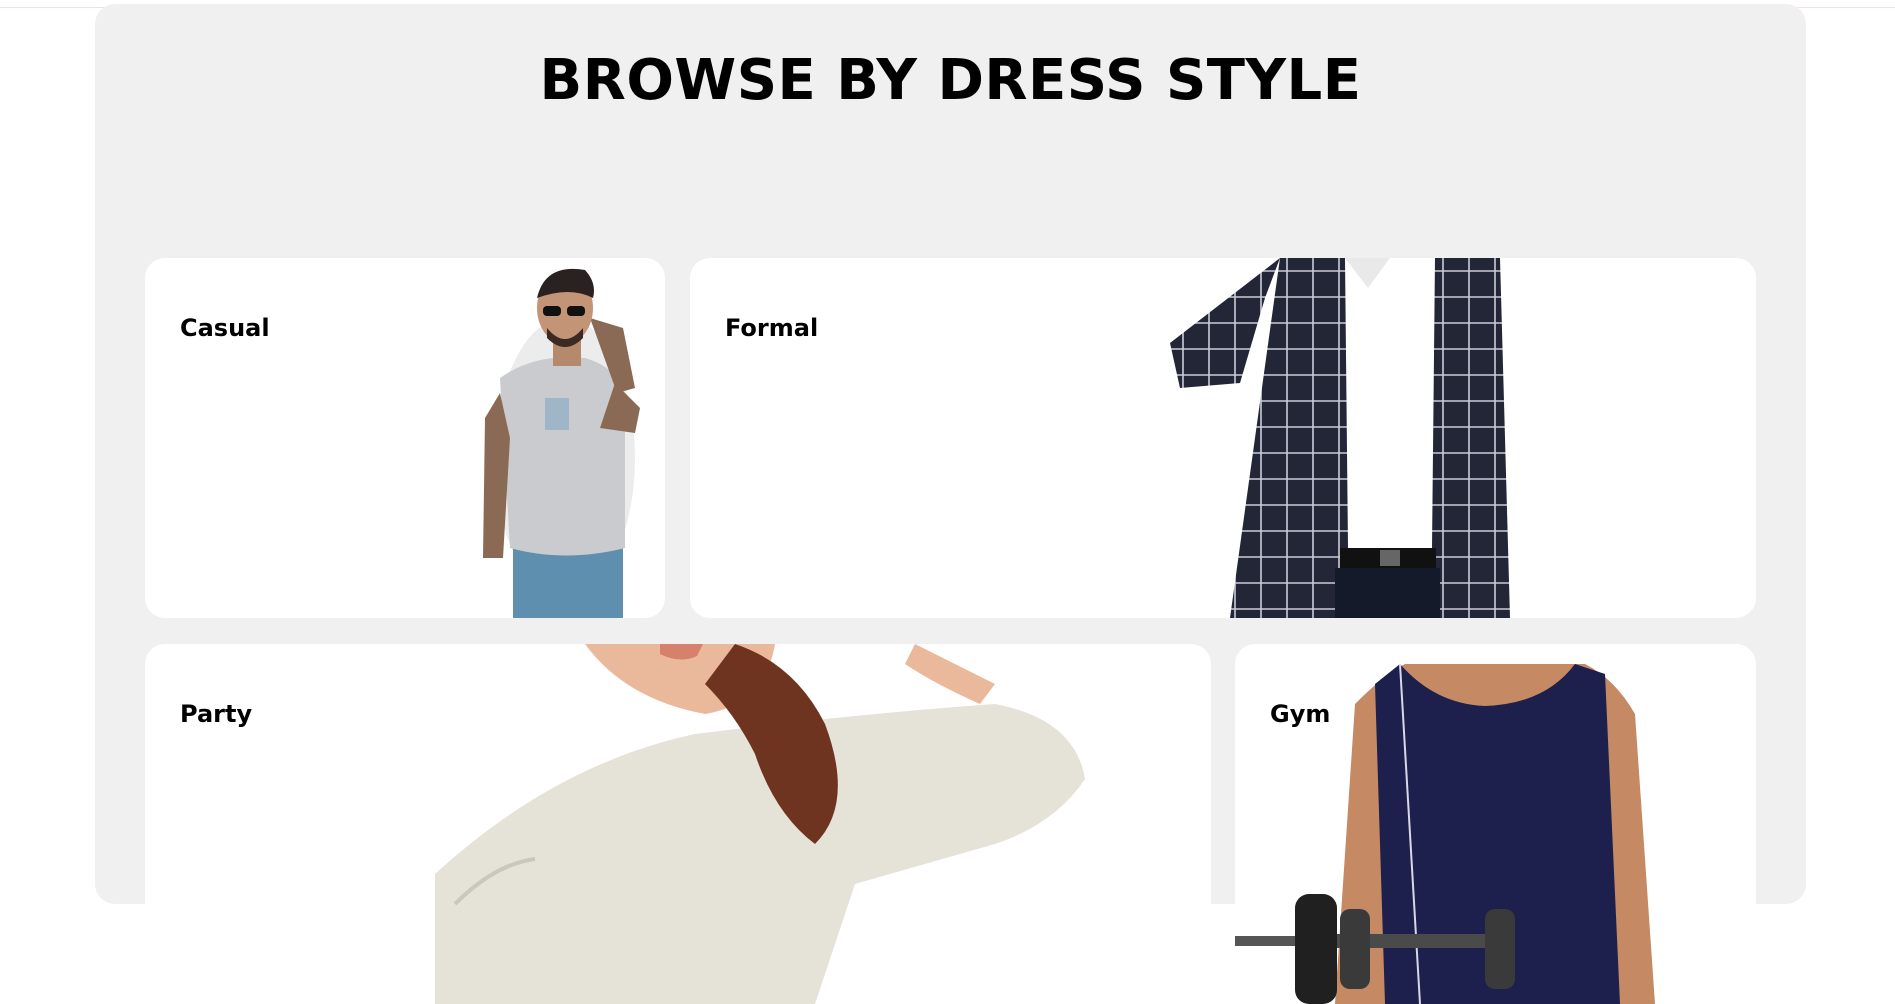 Image resolution: width=1895 pixels, height=1004 pixels. What do you see at coordinates (525, 438) in the screenshot?
I see `casual-model-image` at bounding box center [525, 438].